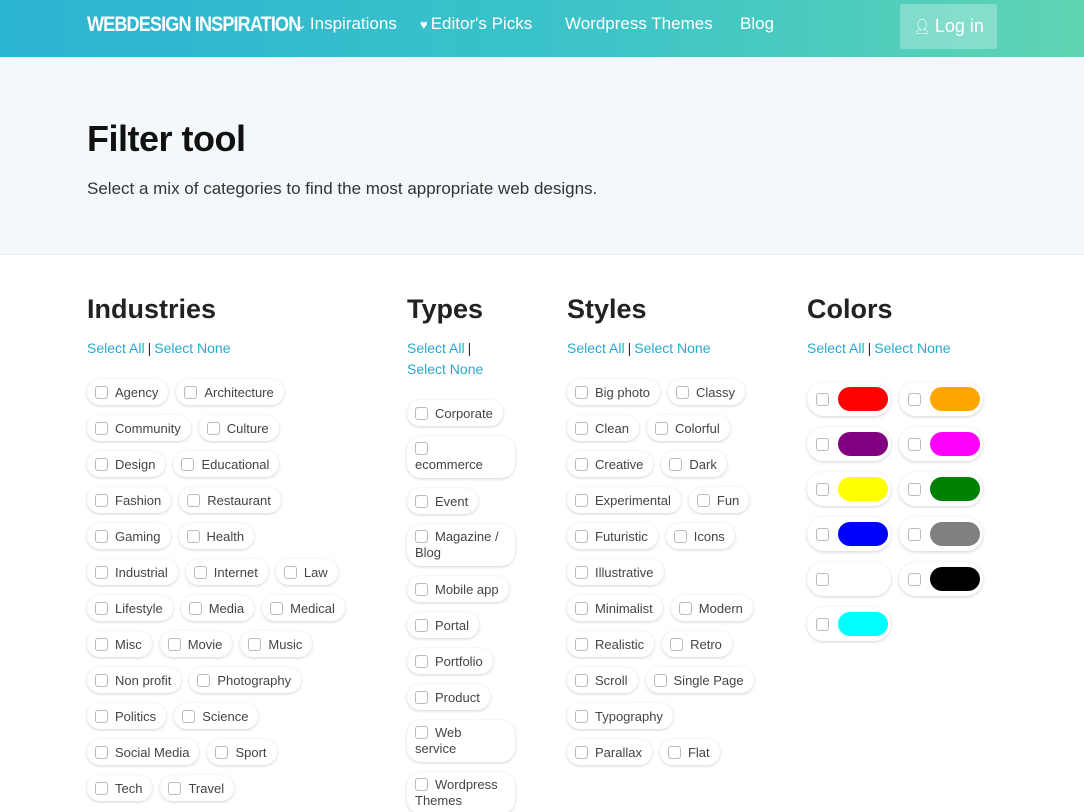 The width and height of the screenshot is (1084, 812). I want to click on nav-inspirations: ⌄ Inspirations, so click(346, 24).